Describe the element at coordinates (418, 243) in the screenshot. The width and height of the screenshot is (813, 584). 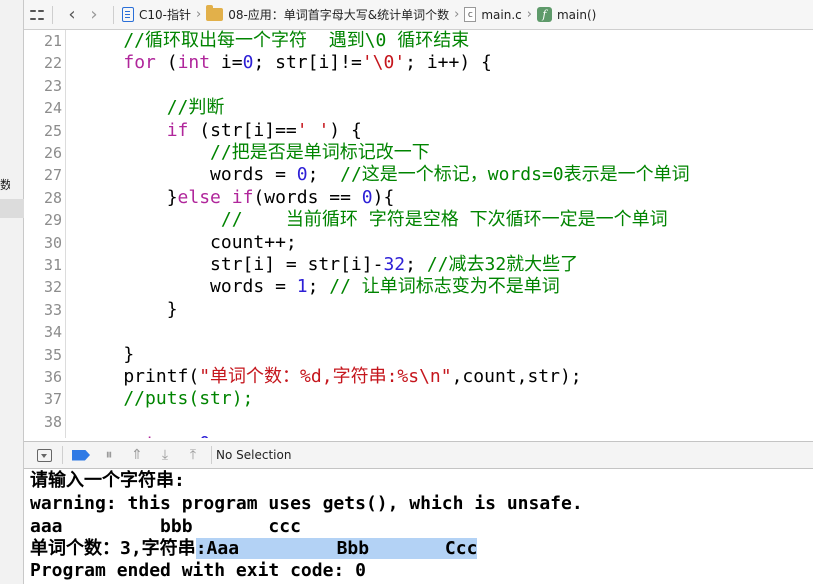
I see `code-line: 30 count++;` at that location.